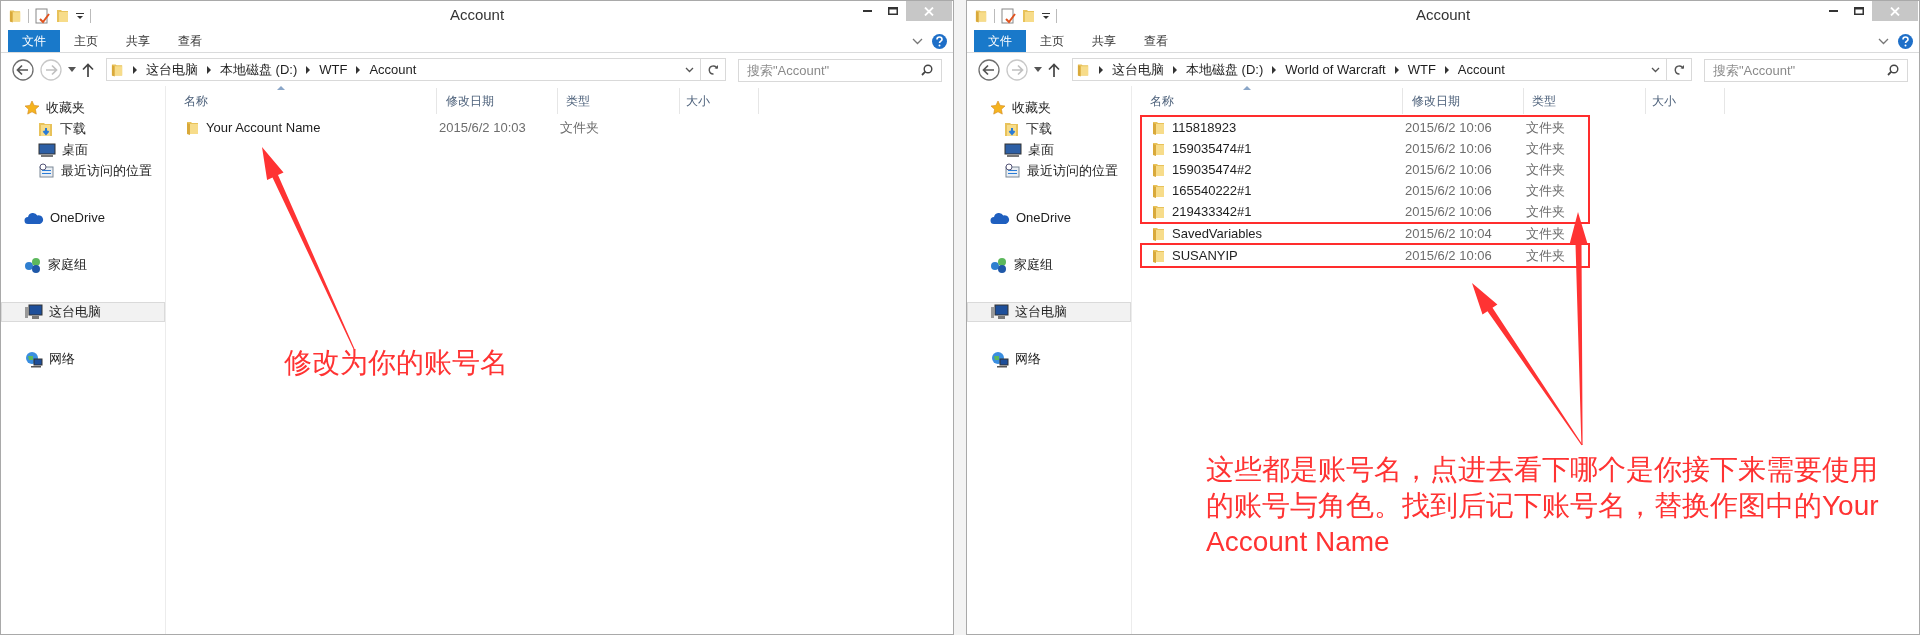  I want to click on address-bar: 这台电脑 本地磁盘 (D:) WTF Account, so click(416, 69).